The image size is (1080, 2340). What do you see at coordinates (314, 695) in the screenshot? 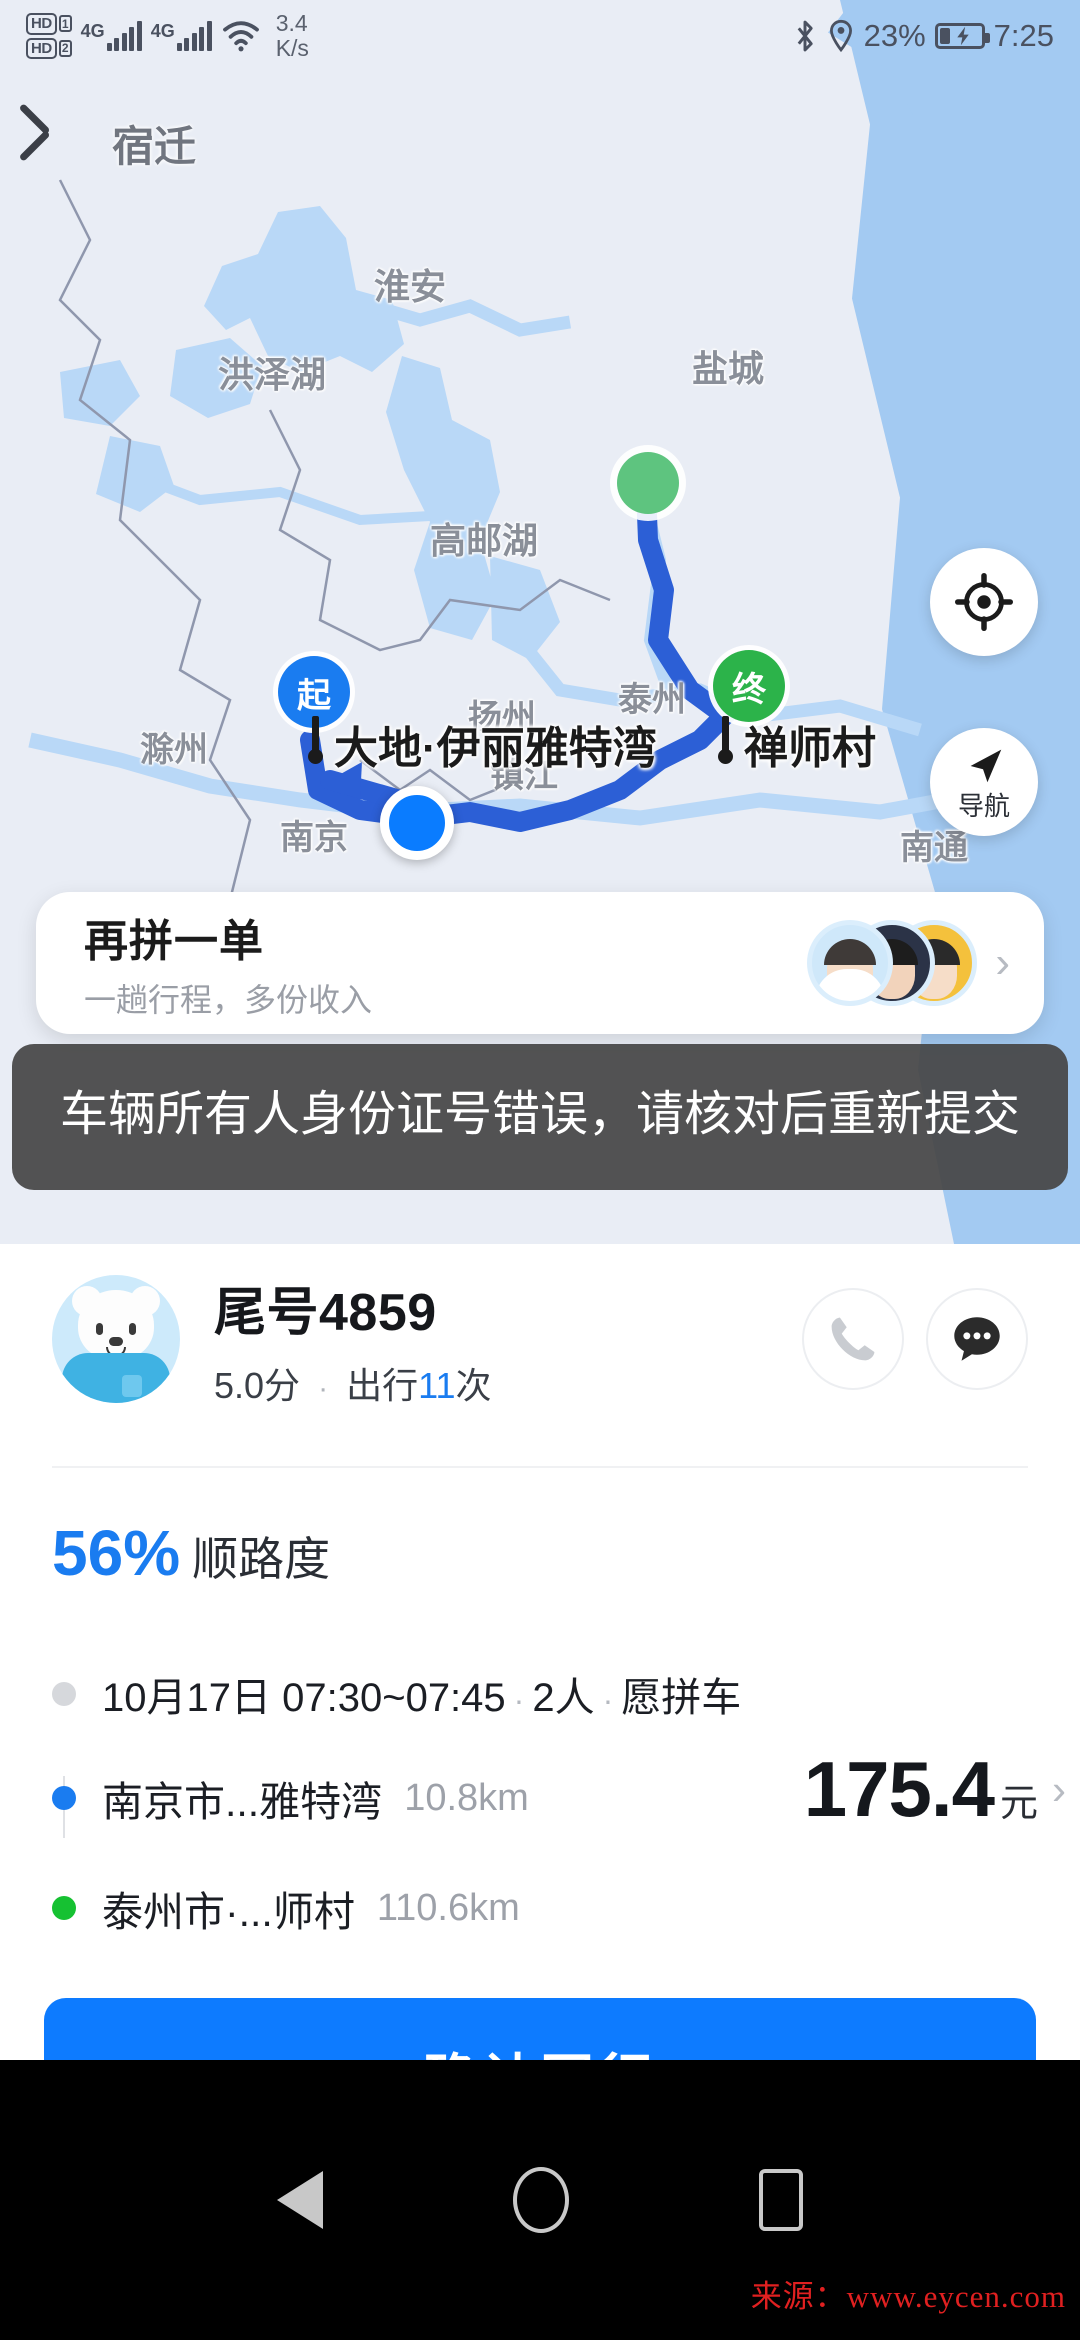
I see `start-marker-label: 起` at bounding box center [314, 695].